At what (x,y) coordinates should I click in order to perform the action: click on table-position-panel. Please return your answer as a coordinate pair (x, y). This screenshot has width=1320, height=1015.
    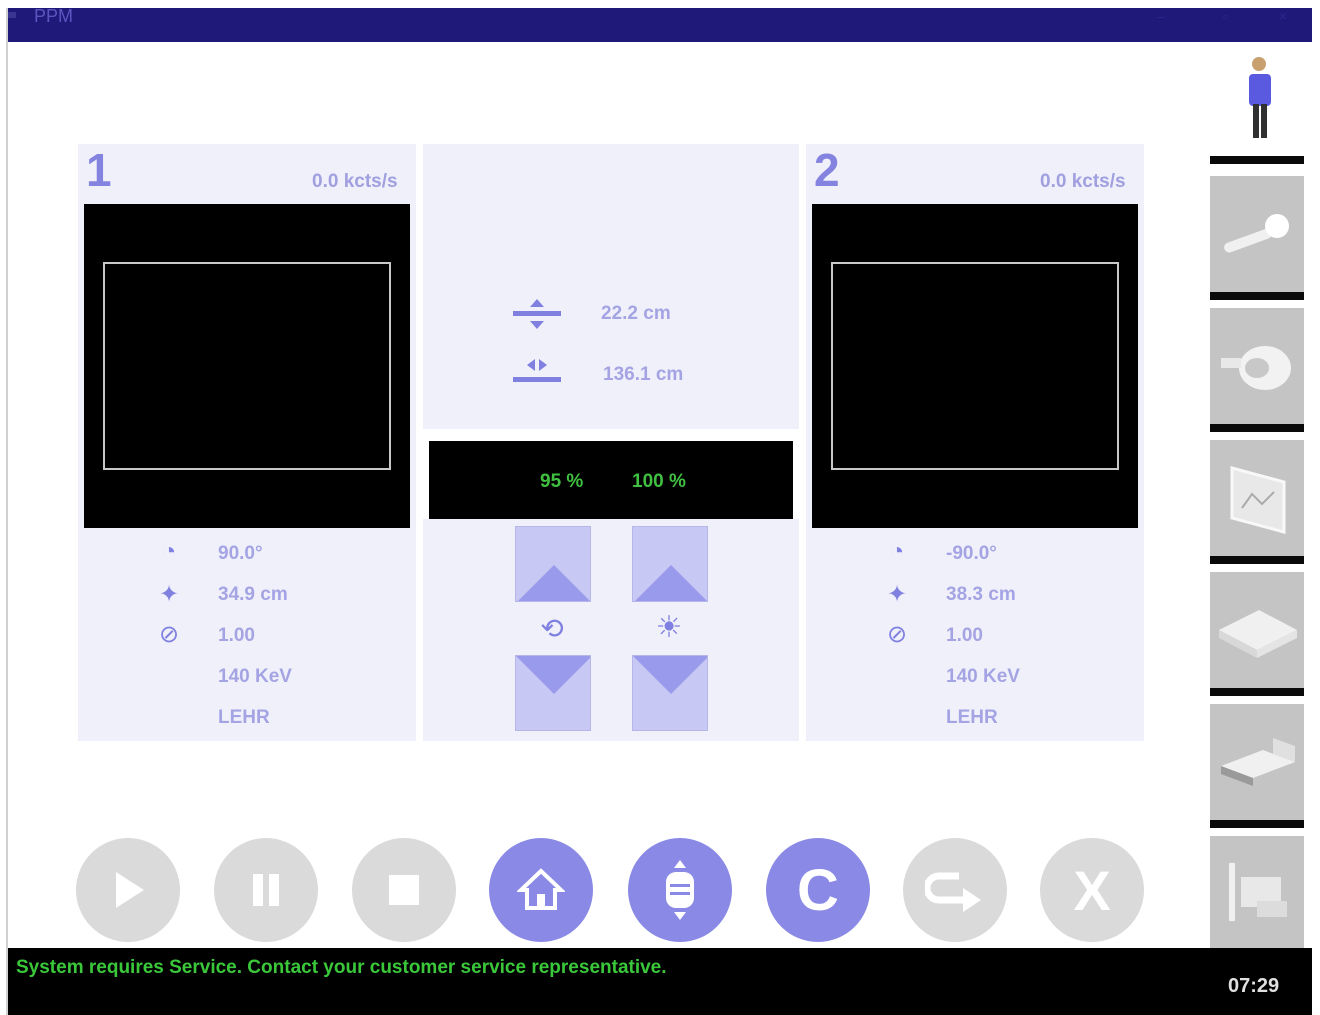
    Looking at the image, I should click on (611, 286).